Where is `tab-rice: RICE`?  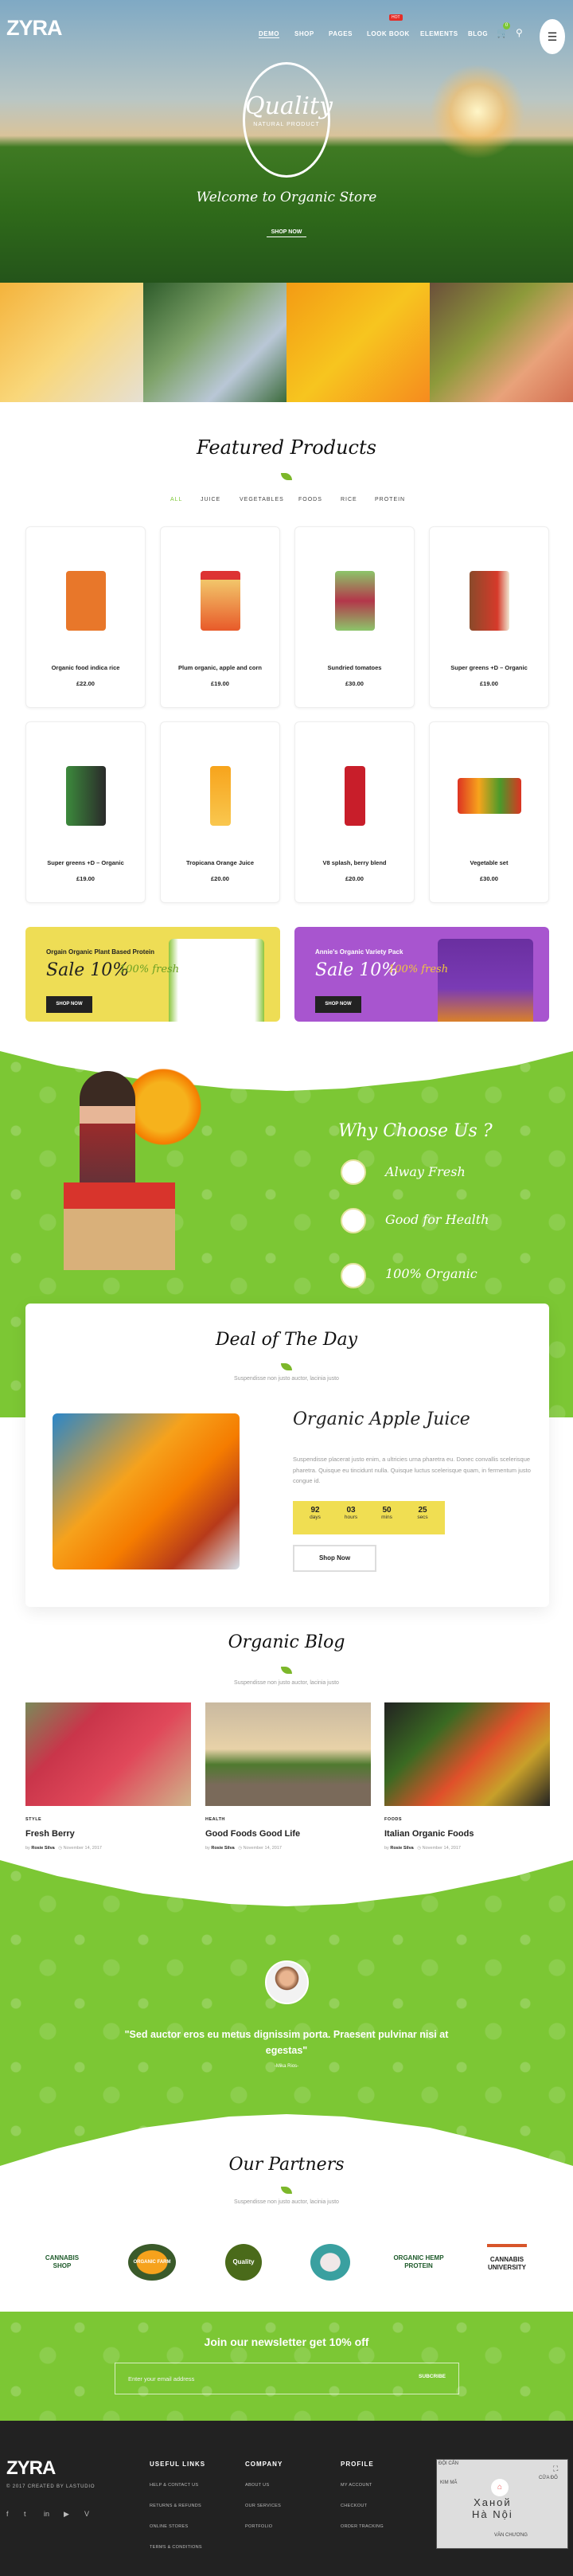 tab-rice: RICE is located at coordinates (349, 499).